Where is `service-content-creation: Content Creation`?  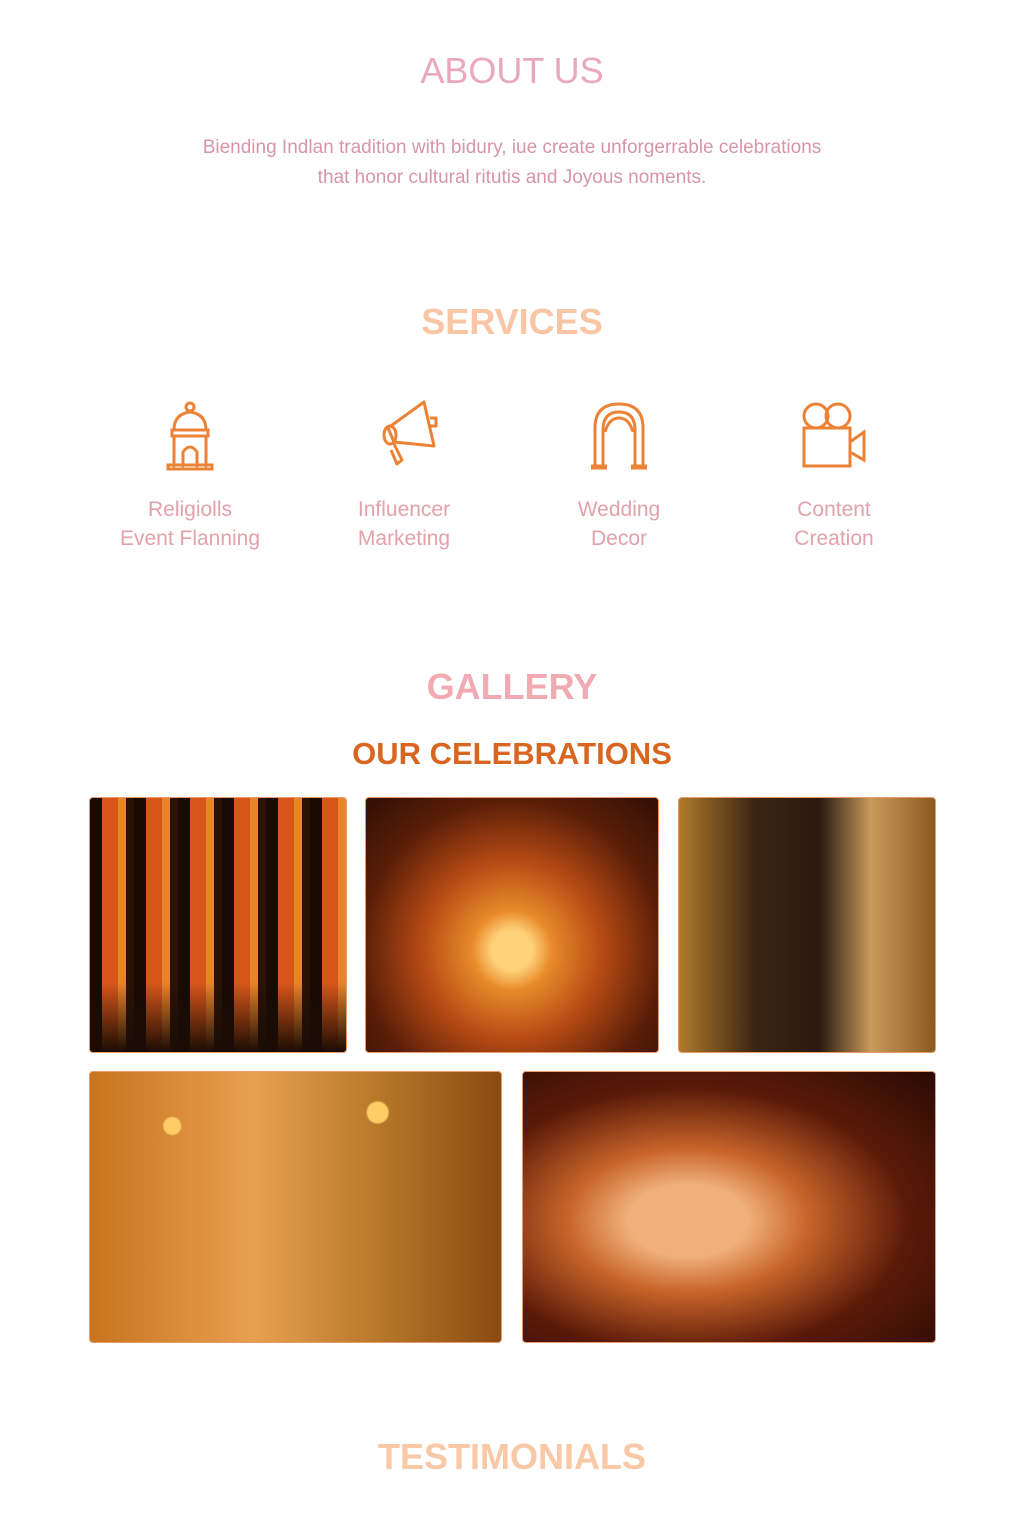 service-content-creation: Content Creation is located at coordinates (834, 475).